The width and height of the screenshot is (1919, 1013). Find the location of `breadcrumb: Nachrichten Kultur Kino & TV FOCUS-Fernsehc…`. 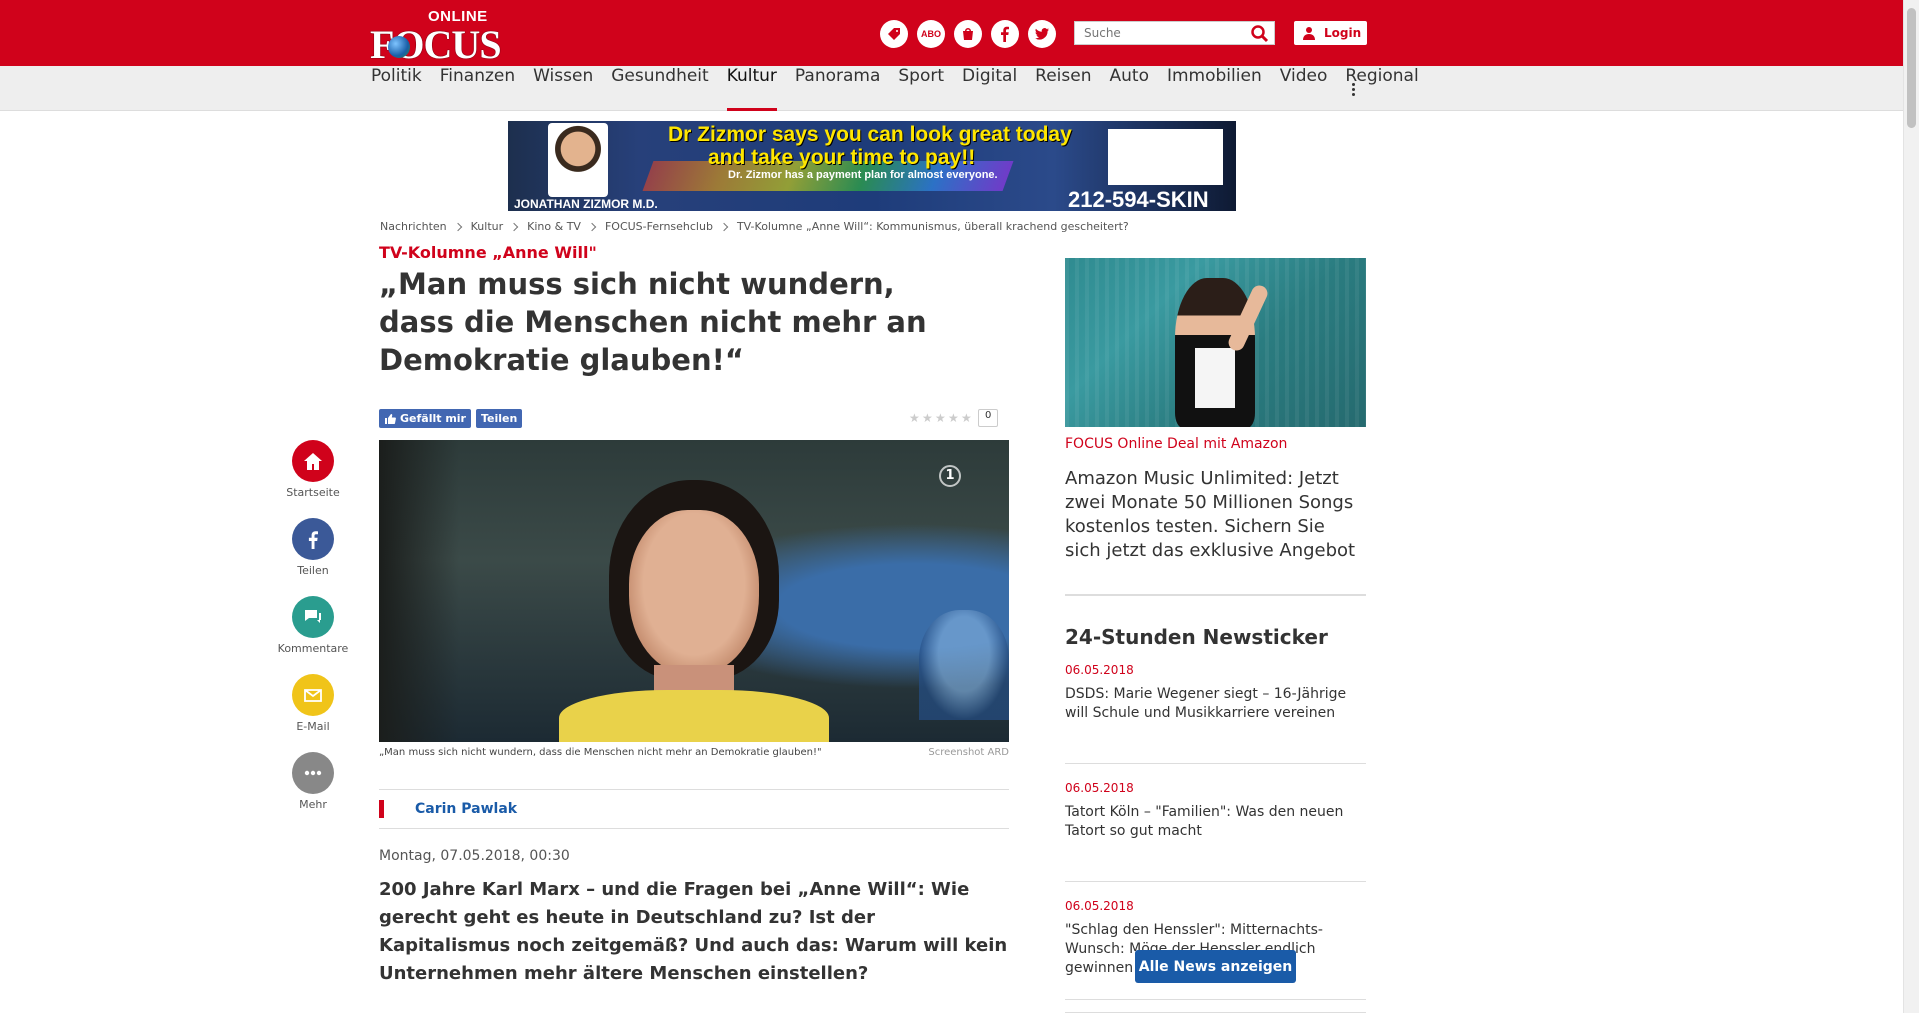

breadcrumb: Nachrichten Kultur Kino & TV FOCUS-Fernsehc… is located at coordinates (754, 226).